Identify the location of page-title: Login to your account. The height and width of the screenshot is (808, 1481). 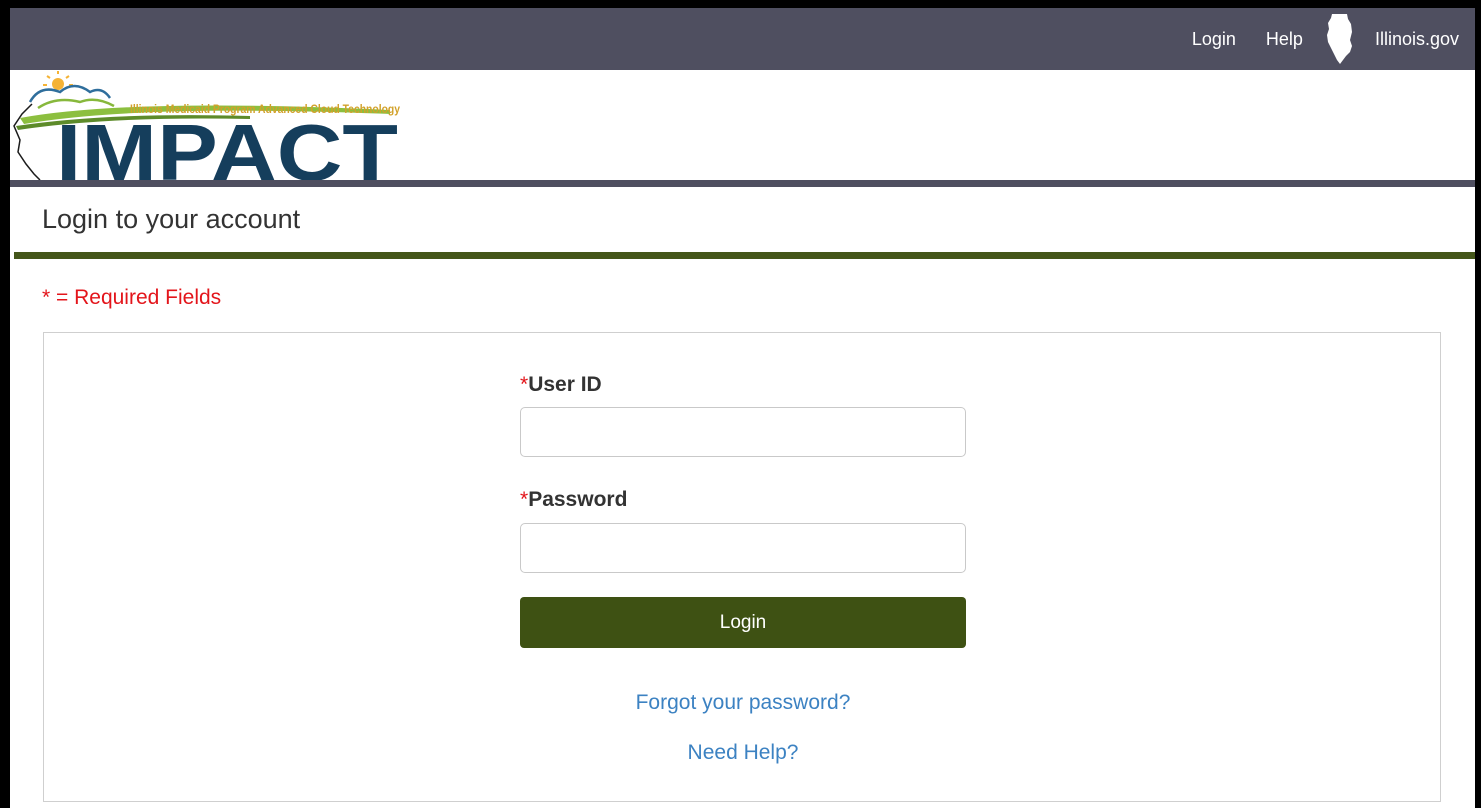
(171, 219).